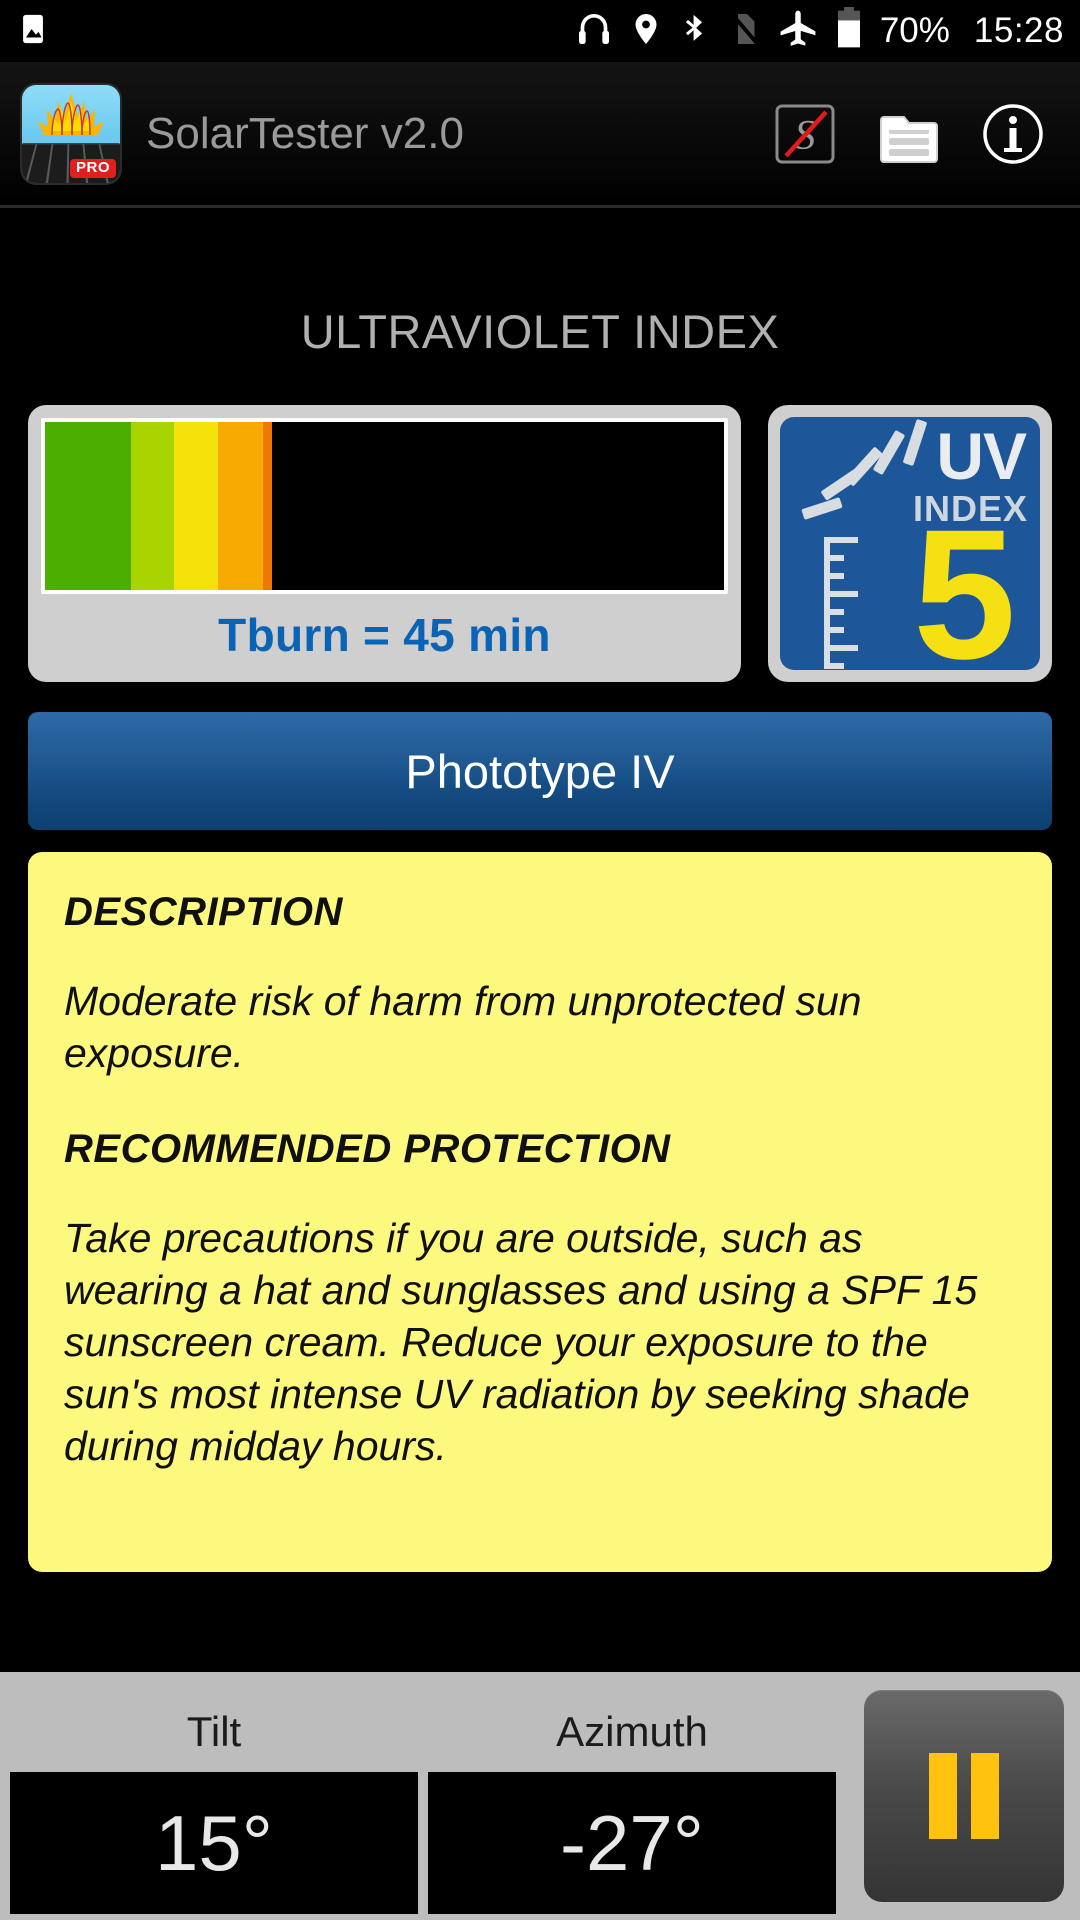 This screenshot has height=1920, width=1080. What do you see at coordinates (909, 134) in the screenshot?
I see `document-list-icon` at bounding box center [909, 134].